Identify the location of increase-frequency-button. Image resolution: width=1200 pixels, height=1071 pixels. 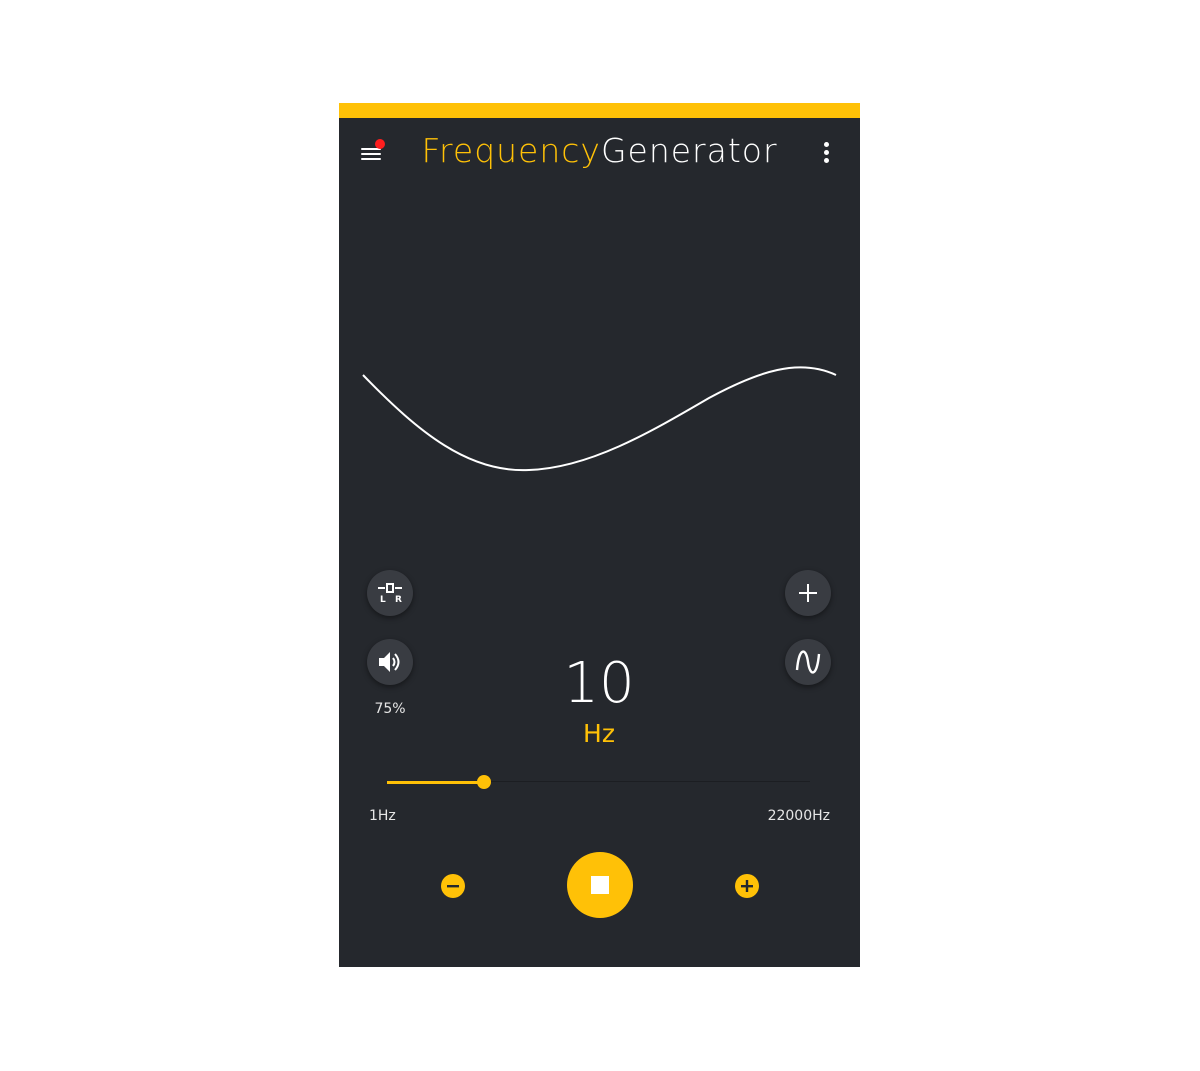
(747, 886).